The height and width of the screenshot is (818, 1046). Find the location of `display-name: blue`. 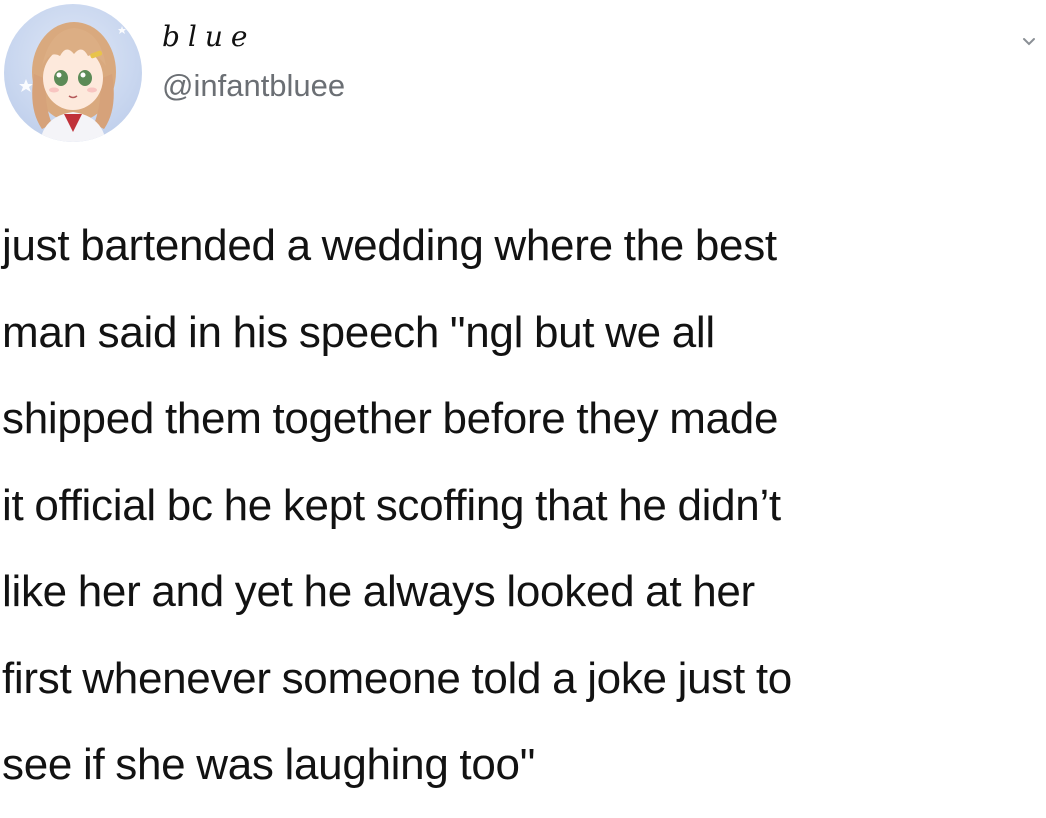

display-name: blue is located at coordinates (253, 37).